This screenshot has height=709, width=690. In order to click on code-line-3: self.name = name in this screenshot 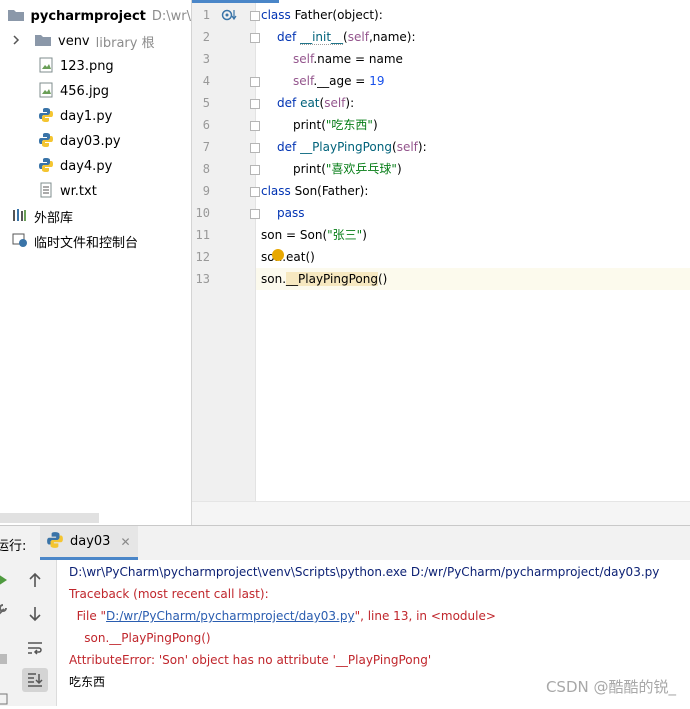, I will do `click(348, 59)`.